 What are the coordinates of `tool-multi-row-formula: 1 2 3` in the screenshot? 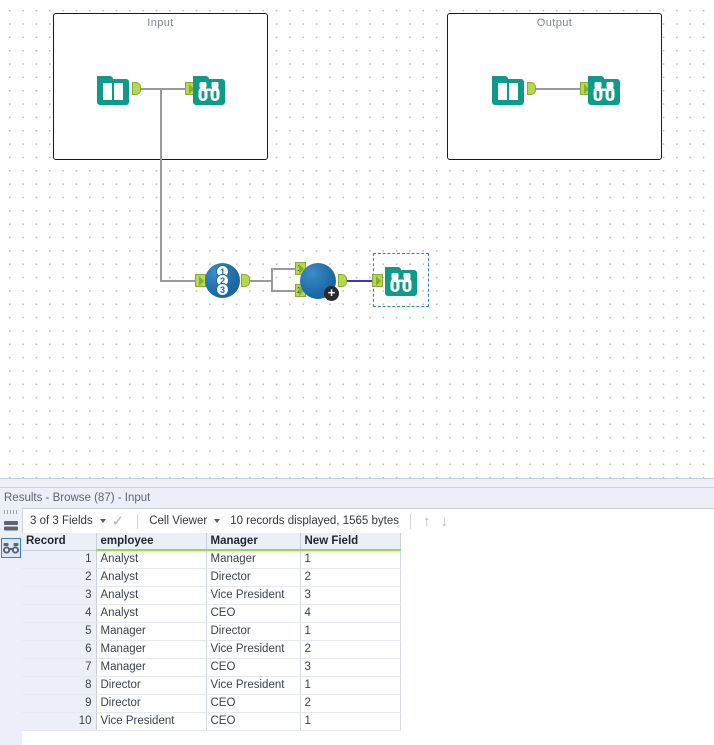 It's located at (222, 280).